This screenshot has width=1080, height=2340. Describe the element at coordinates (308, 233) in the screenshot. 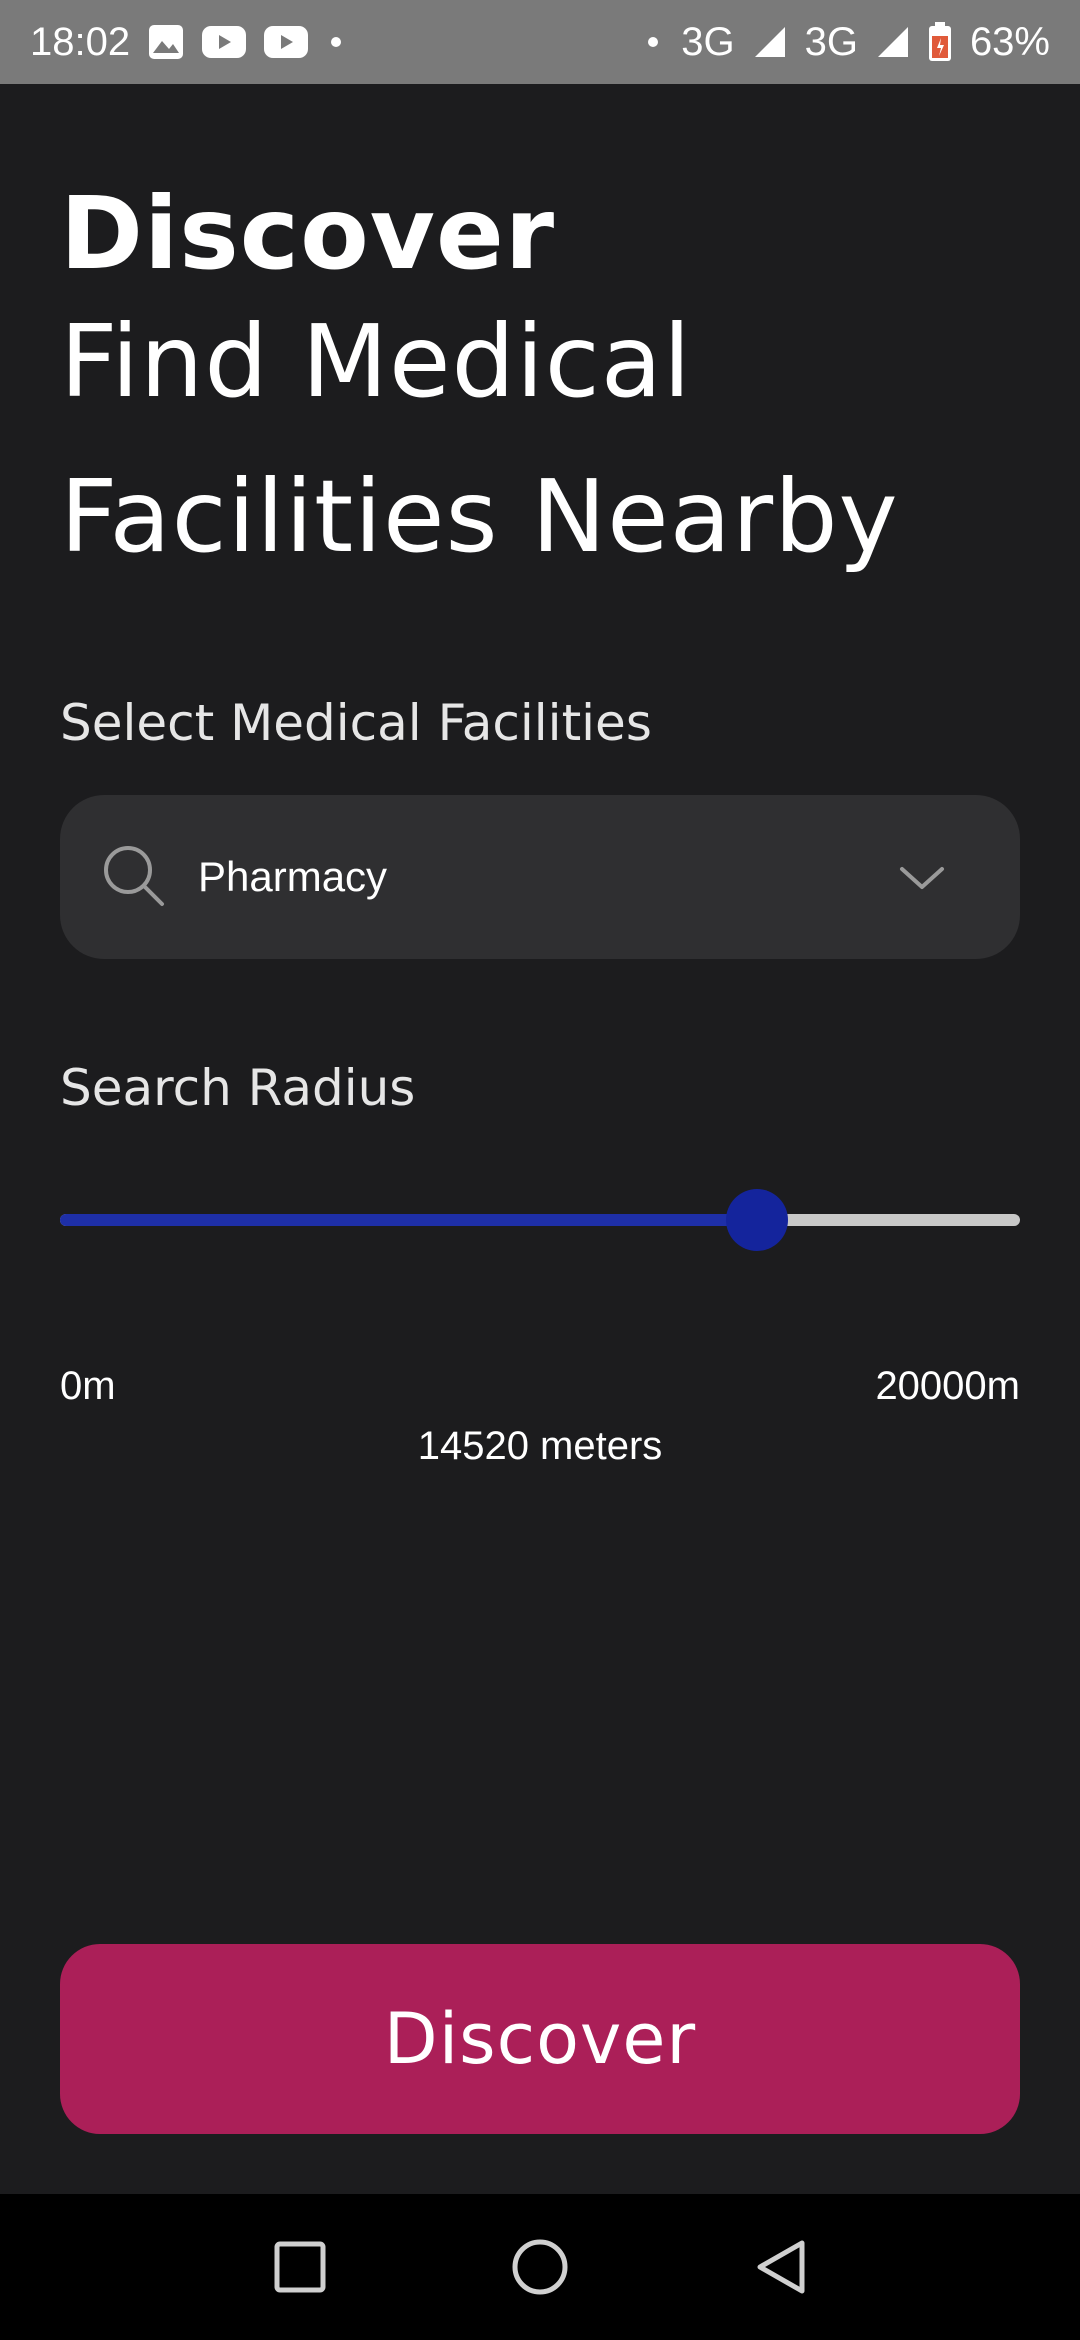

I see `page-title: Discover` at that location.